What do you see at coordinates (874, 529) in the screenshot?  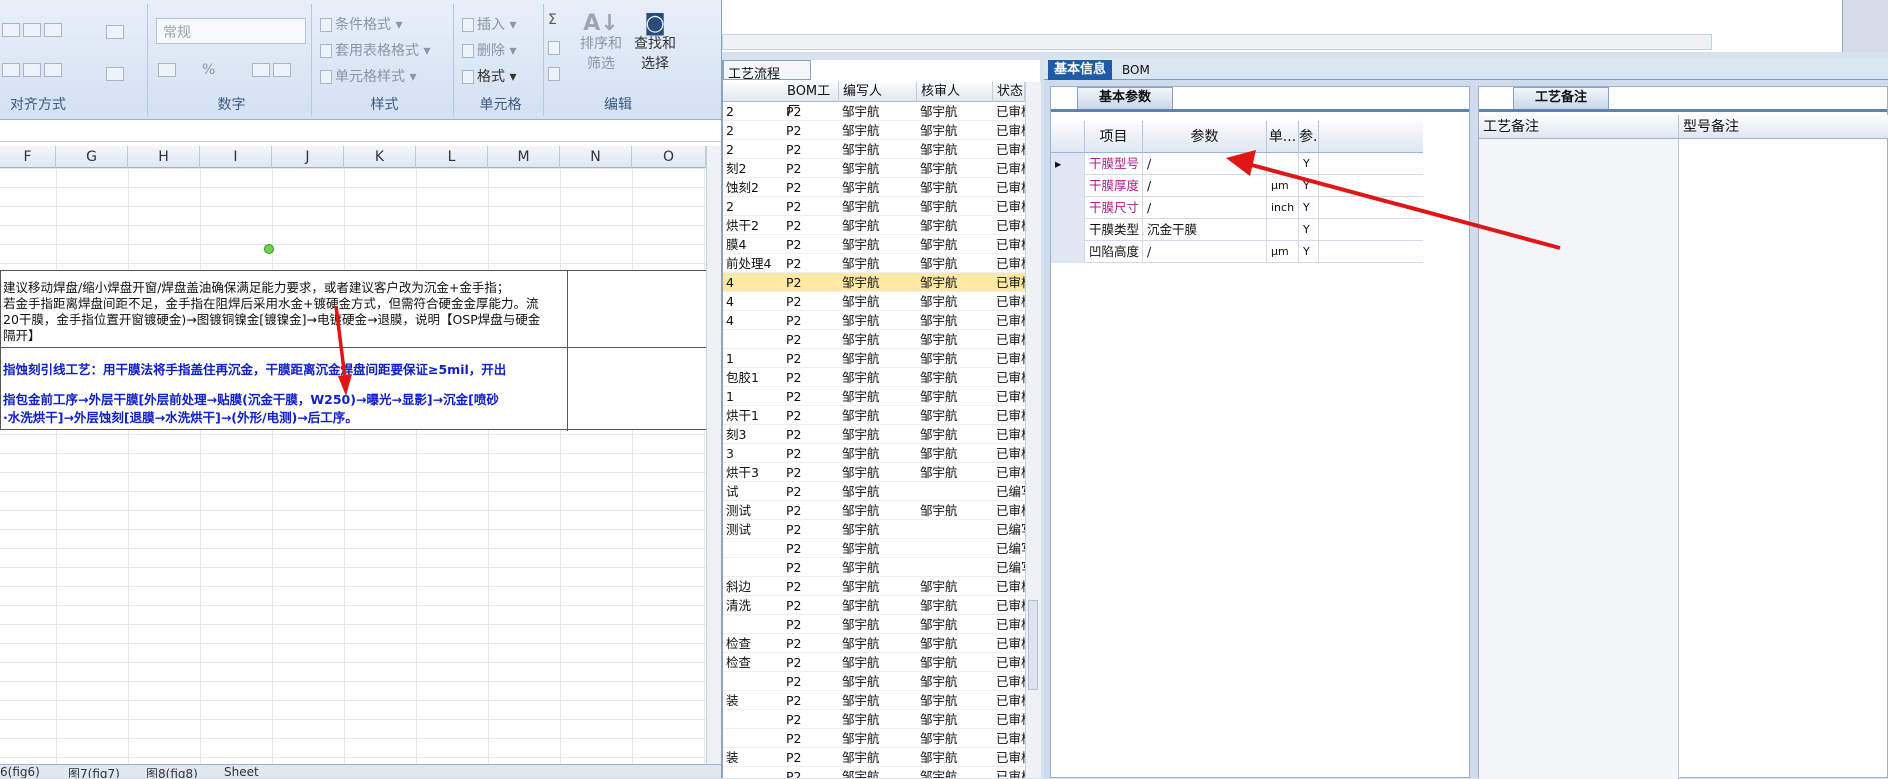 I see `table-row: 测试 P2 邹宇航 已编写` at bounding box center [874, 529].